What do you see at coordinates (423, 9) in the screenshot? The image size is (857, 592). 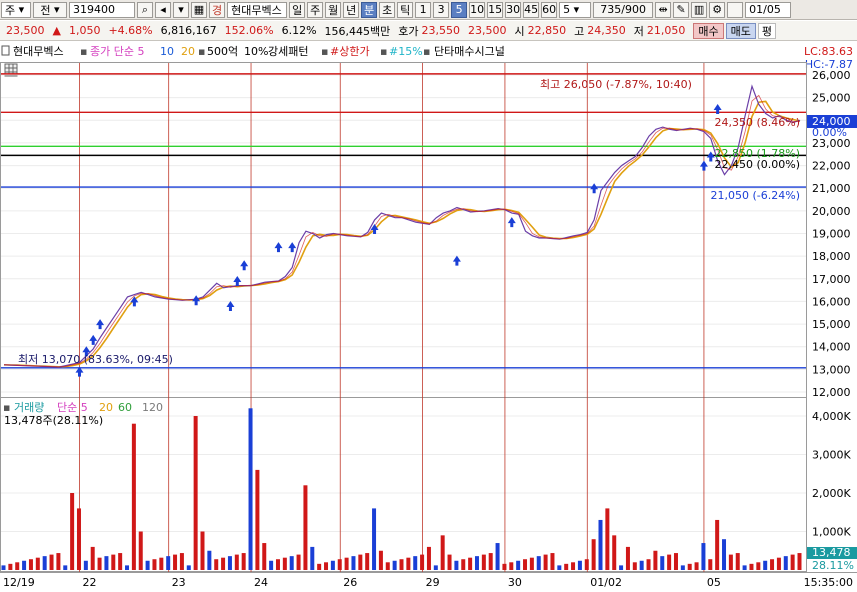 I see `minute-1: 1` at bounding box center [423, 9].